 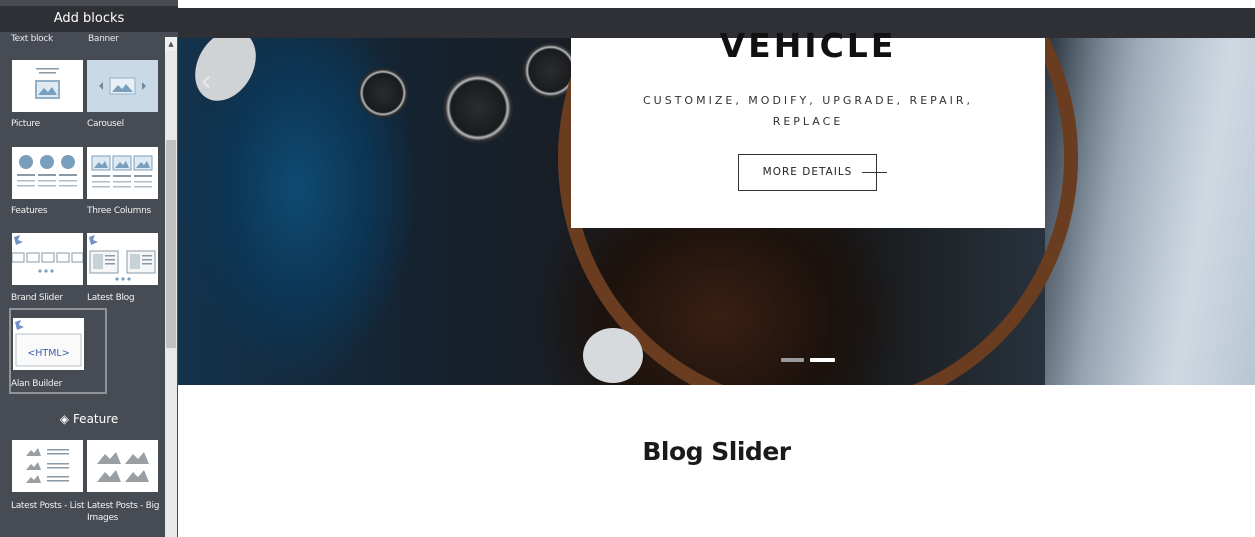 I want to click on block-label-text-block: Text block, so click(x=32, y=39).